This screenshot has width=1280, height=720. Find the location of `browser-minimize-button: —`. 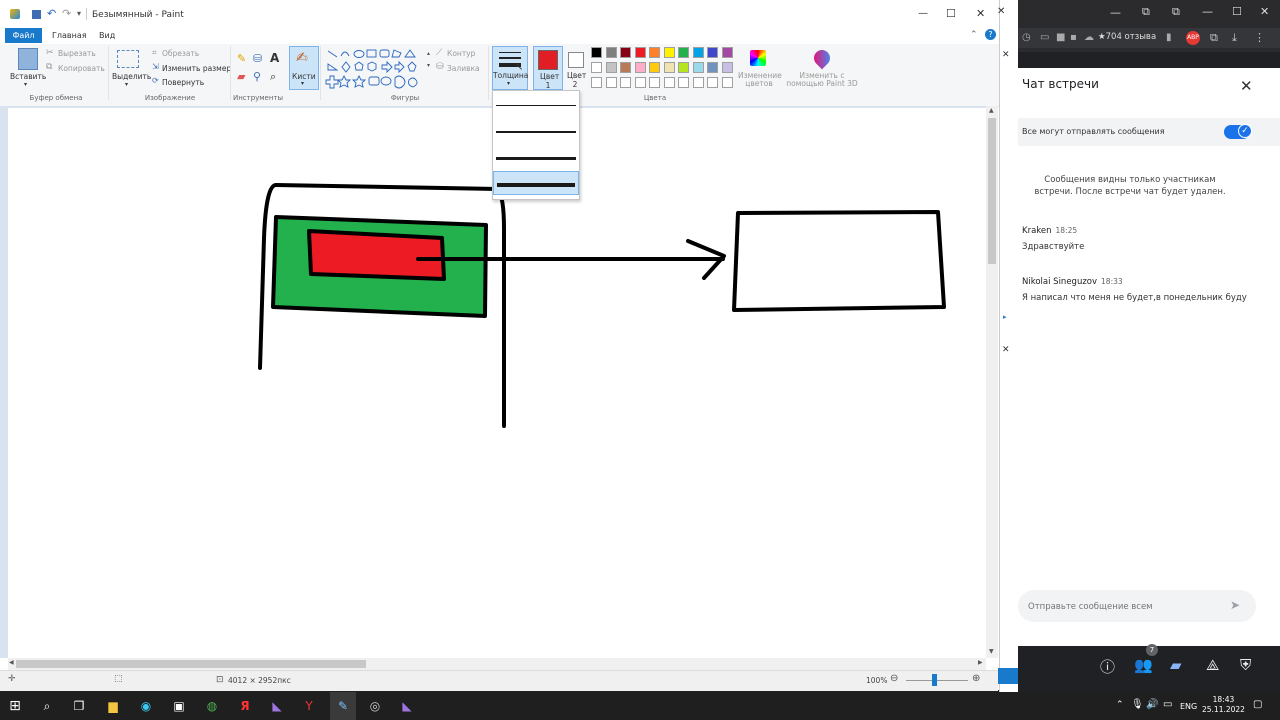

browser-minimize-button: — is located at coordinates (1115, 12).